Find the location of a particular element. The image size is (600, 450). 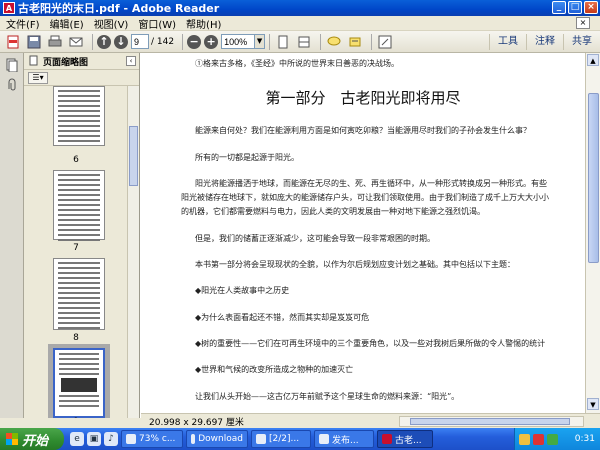

document-scrollbar: ▲ ▼ is located at coordinates (592, 233).